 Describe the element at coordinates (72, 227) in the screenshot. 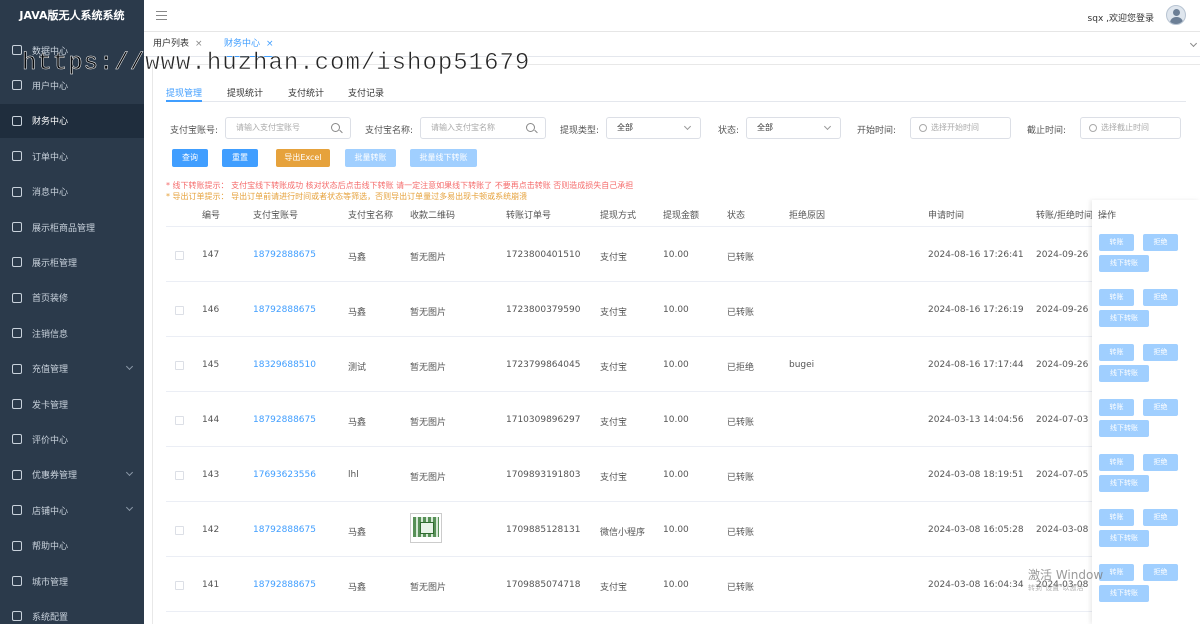

I see `sidebar-item: 展示柜商品管理` at that location.